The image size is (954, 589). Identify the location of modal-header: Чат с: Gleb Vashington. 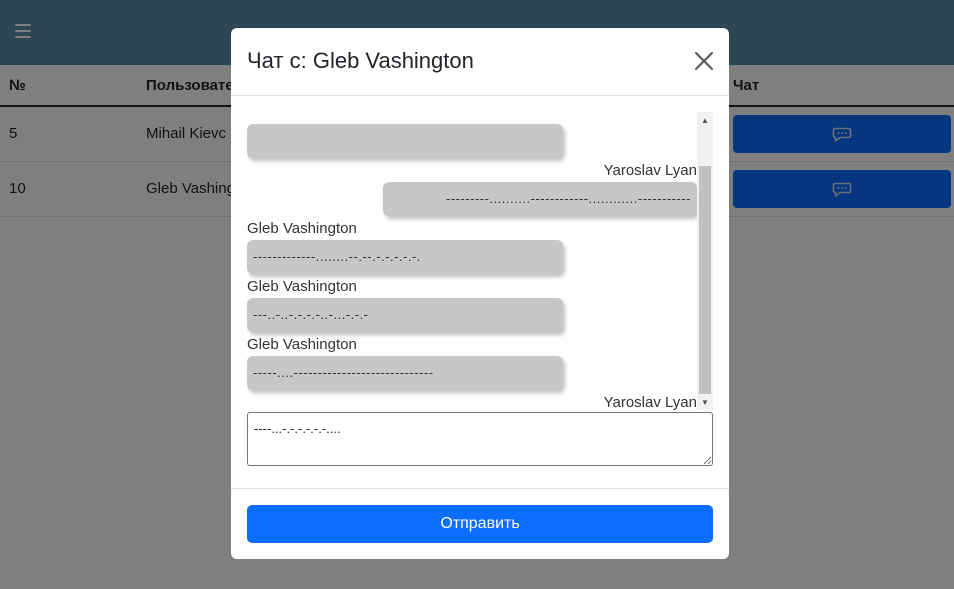
(480, 62).